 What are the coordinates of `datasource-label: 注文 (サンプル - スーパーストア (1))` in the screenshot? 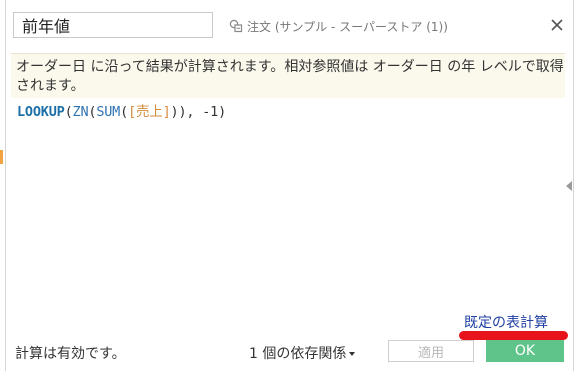 It's located at (338, 26).